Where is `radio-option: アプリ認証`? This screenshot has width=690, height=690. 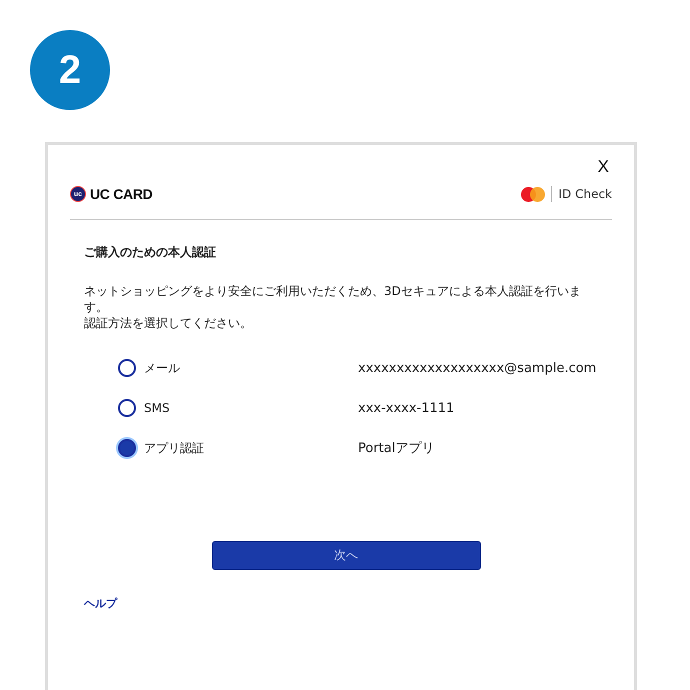
radio-option: アプリ認証 is located at coordinates (238, 448).